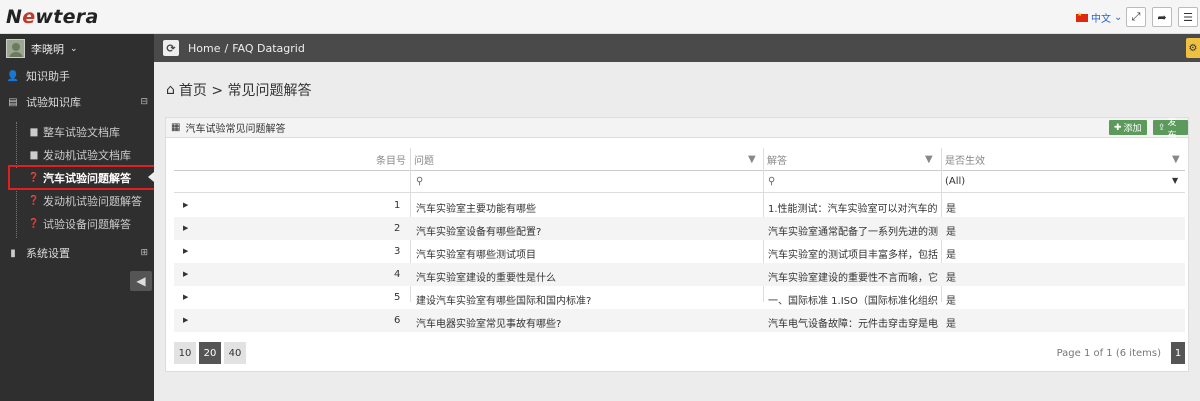 The width and height of the screenshot is (1200, 401). I want to click on column-header-index: 条目号, so click(290, 159).